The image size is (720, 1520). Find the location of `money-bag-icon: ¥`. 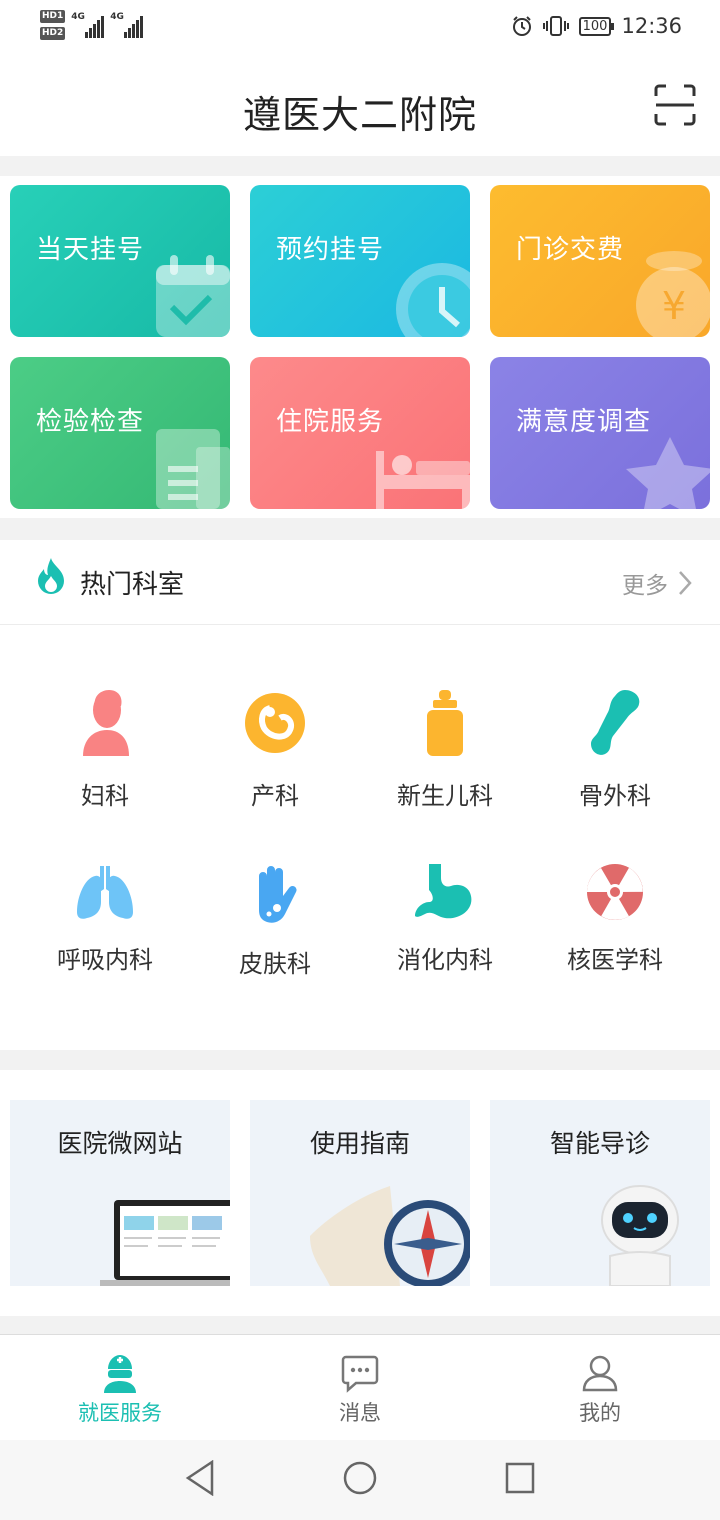

money-bag-icon: ¥ is located at coordinates (673, 294).